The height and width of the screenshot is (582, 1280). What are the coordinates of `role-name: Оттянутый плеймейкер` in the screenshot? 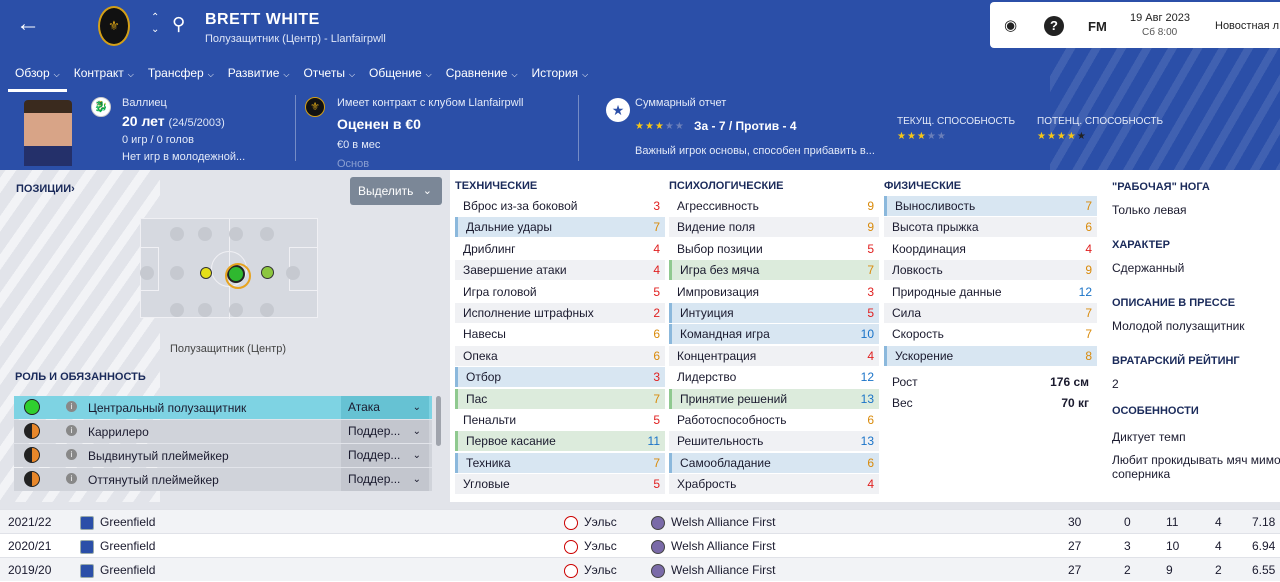 It's located at (153, 480).